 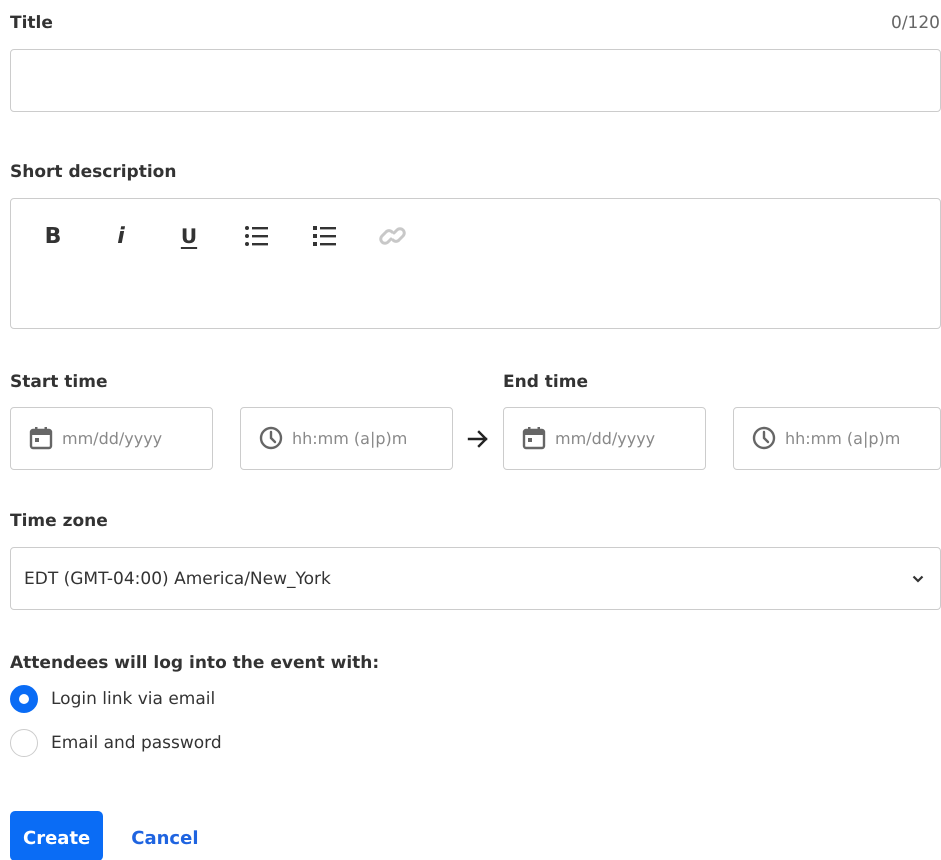 I want to click on underline-button: U, so click(x=189, y=236).